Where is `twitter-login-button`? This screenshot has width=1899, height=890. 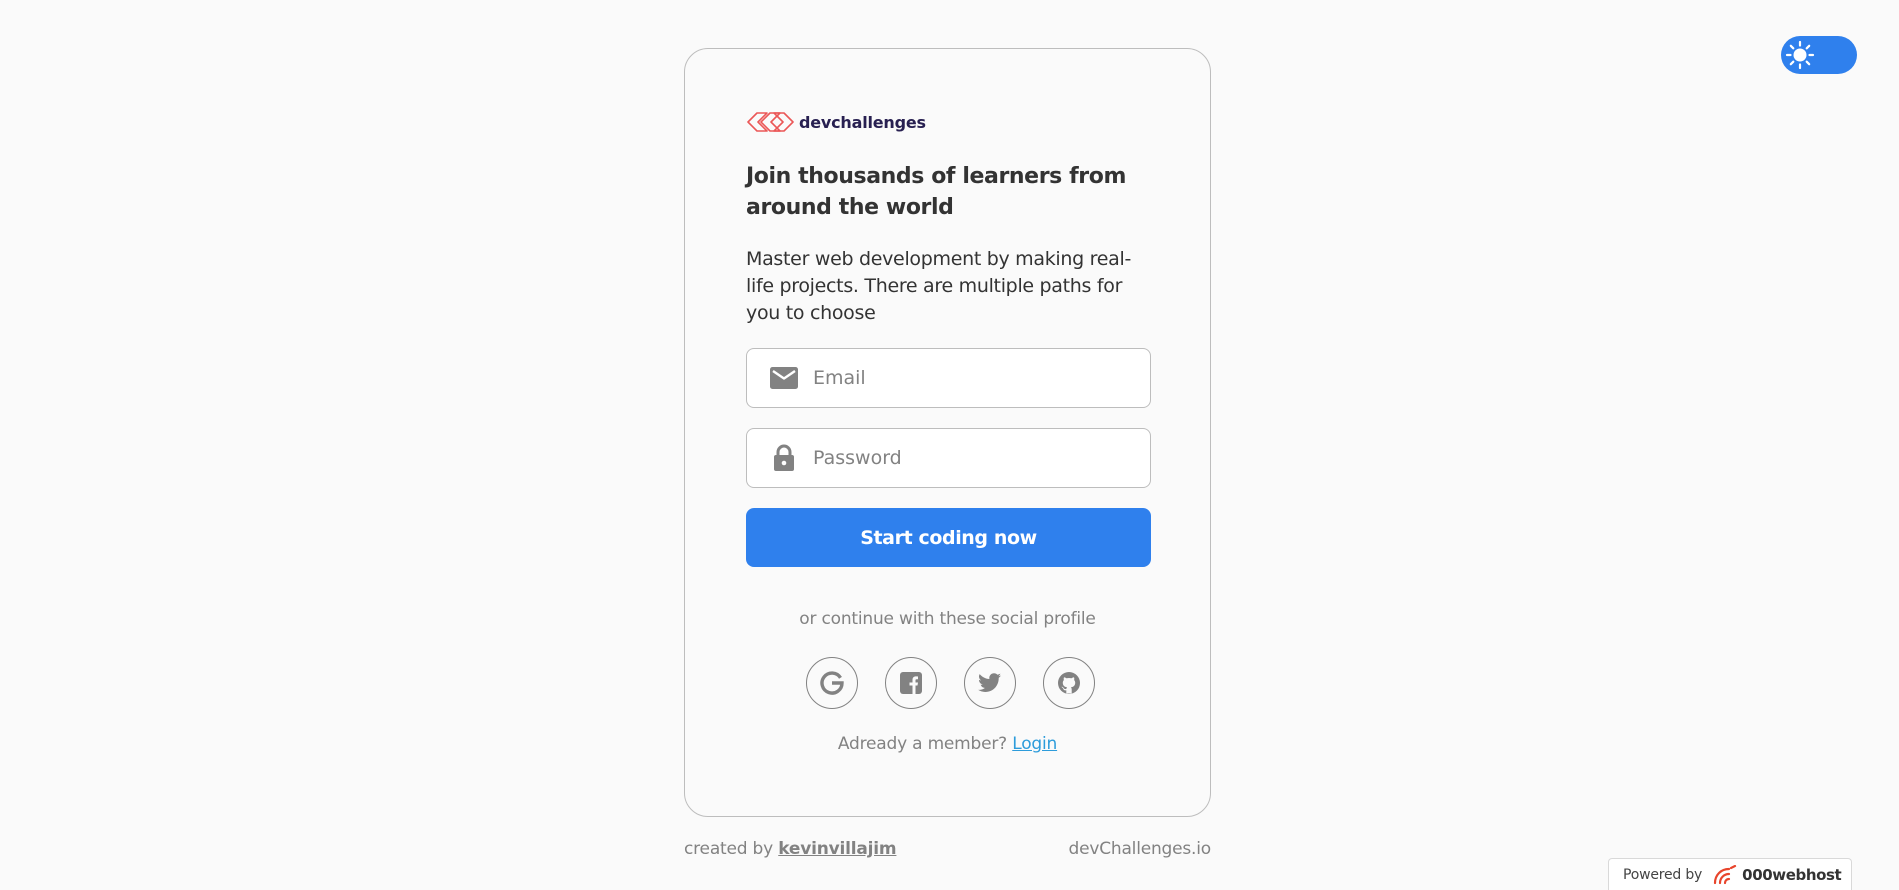
twitter-login-button is located at coordinates (990, 683).